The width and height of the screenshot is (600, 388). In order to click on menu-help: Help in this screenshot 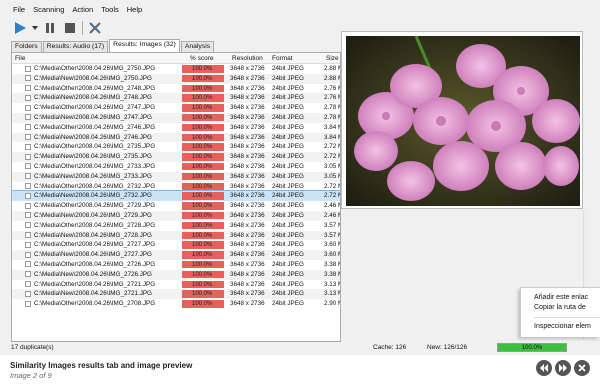, I will do `click(134, 10)`.